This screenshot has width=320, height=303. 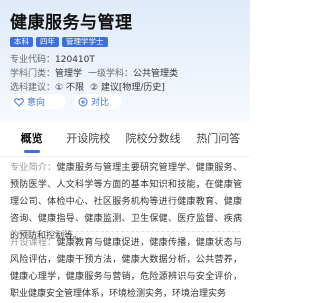 I want to click on subject-requirement-row: 选科建议：① 不限 ② 建议[物理/历史], so click(x=87, y=86).